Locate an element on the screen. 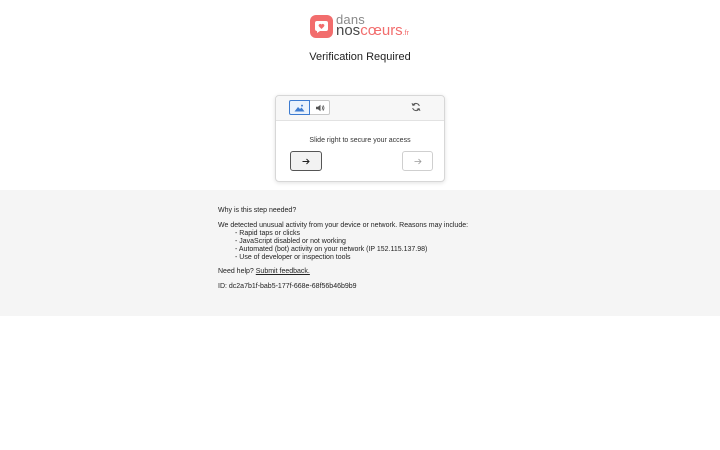 The height and width of the screenshot is (450, 720). slider-handle is located at coordinates (306, 161).